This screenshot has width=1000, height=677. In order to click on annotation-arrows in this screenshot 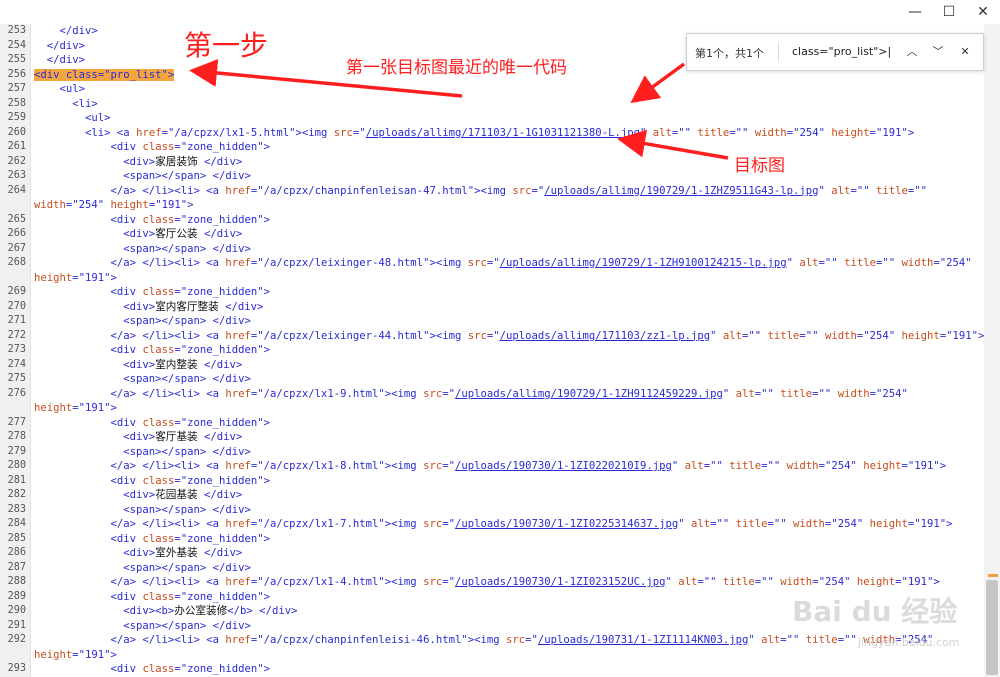, I will do `click(459, 109)`.